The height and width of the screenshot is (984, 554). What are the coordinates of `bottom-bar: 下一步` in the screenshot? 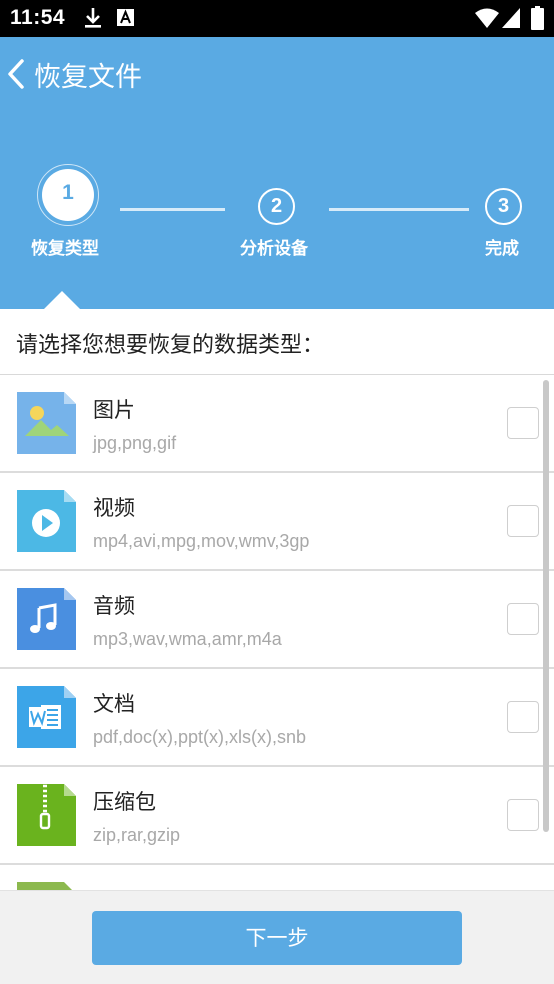 It's located at (277, 937).